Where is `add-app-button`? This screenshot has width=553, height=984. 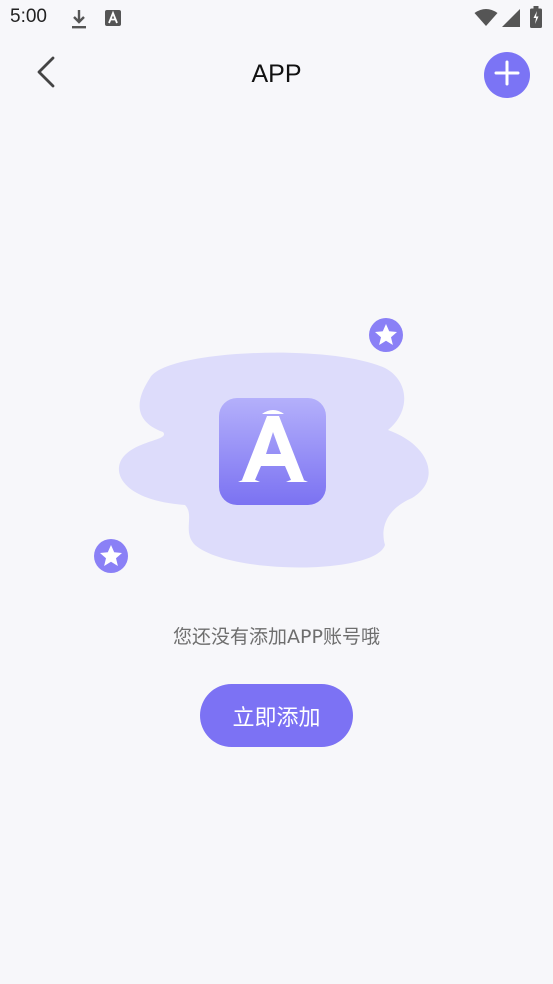 add-app-button is located at coordinates (507, 75).